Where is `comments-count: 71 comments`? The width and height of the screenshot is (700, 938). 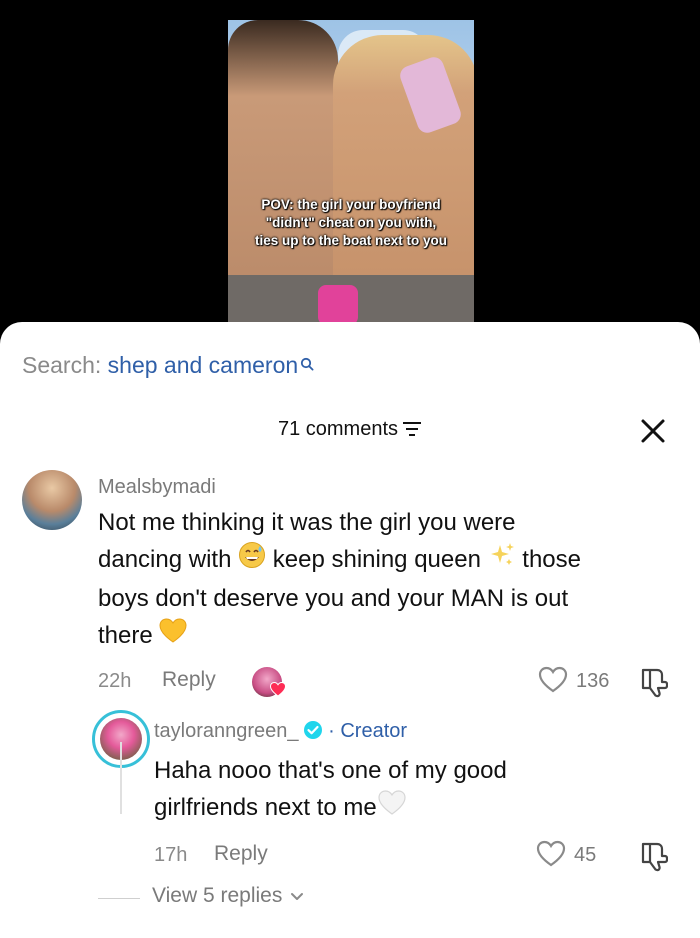 comments-count: 71 comments is located at coordinates (338, 429).